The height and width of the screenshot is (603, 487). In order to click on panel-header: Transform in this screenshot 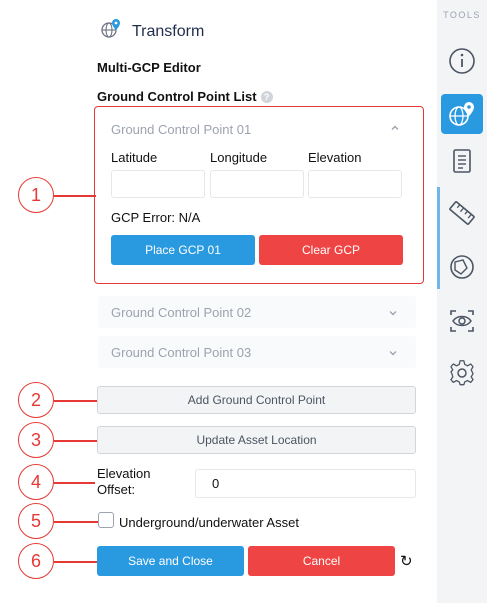, I will do `click(152, 31)`.